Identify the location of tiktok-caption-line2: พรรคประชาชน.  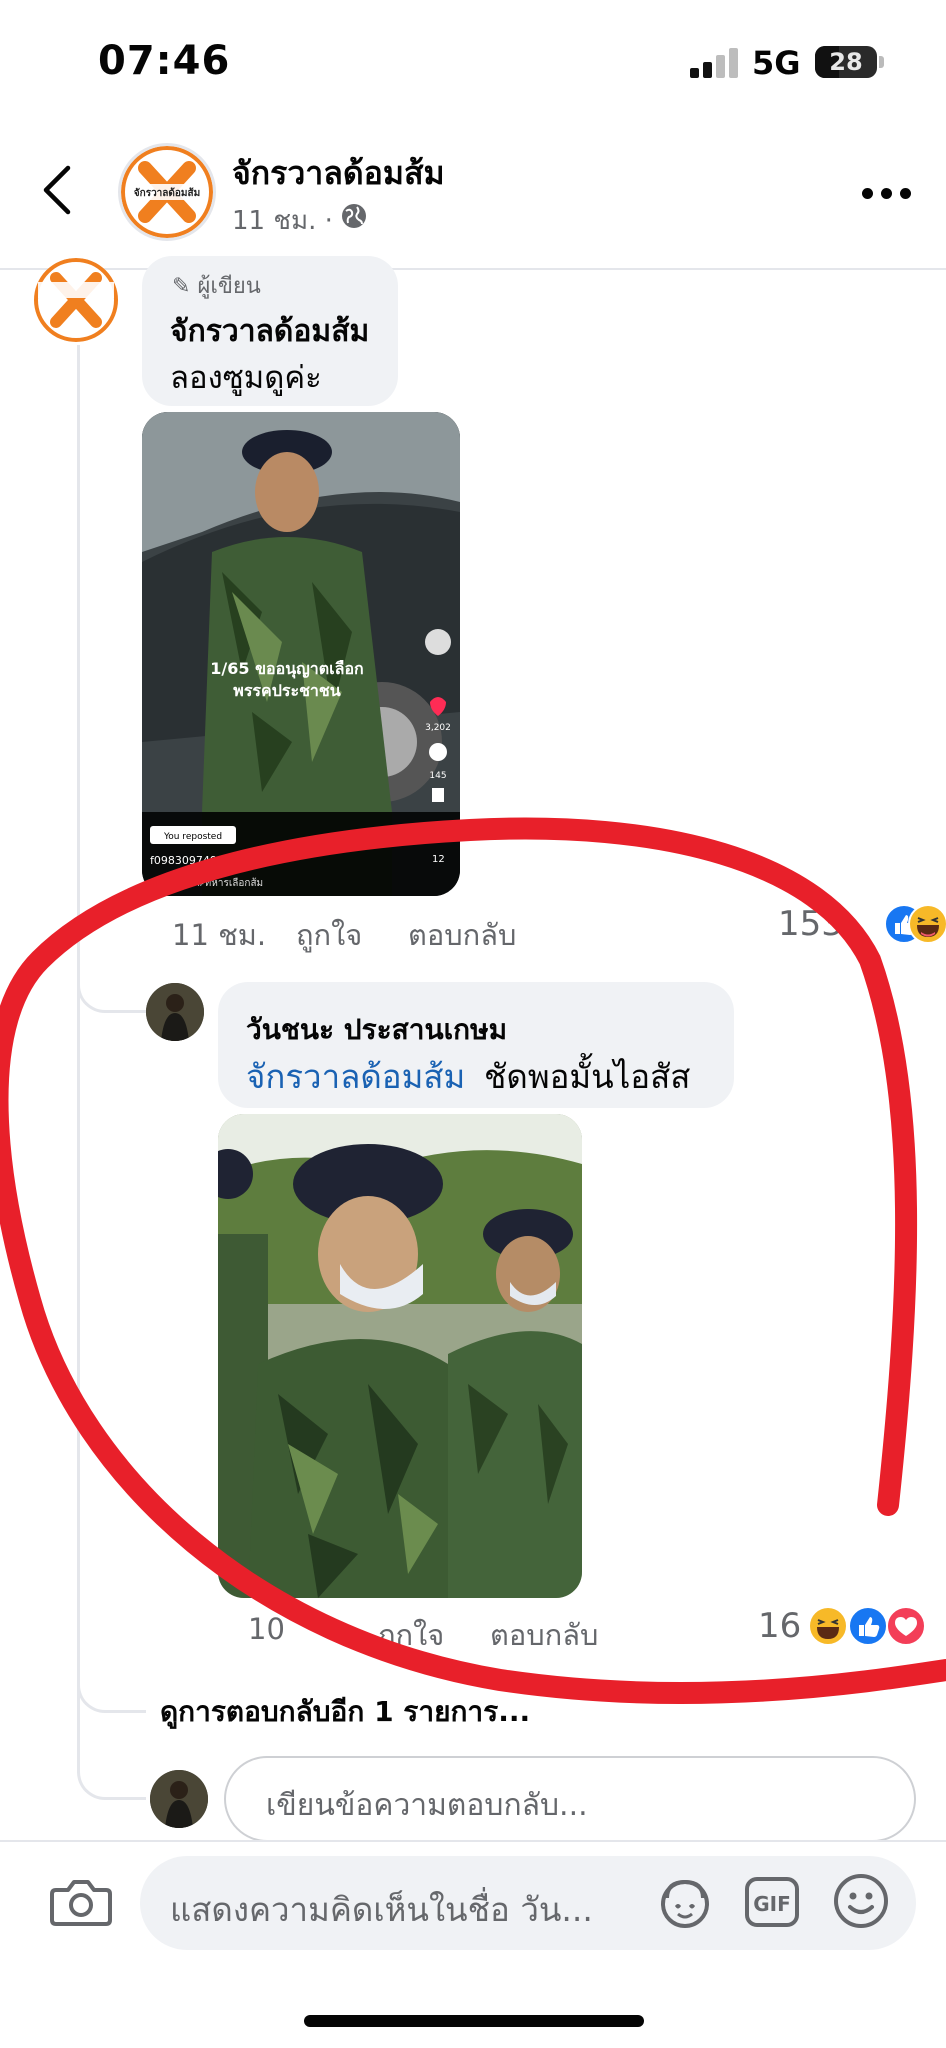
(286, 690).